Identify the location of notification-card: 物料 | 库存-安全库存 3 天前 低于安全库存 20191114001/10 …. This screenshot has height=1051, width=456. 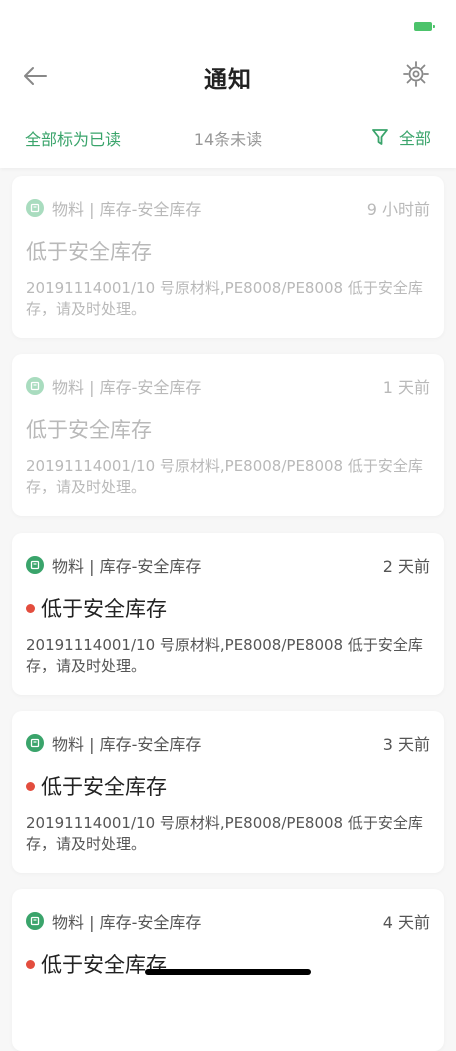
(228, 792).